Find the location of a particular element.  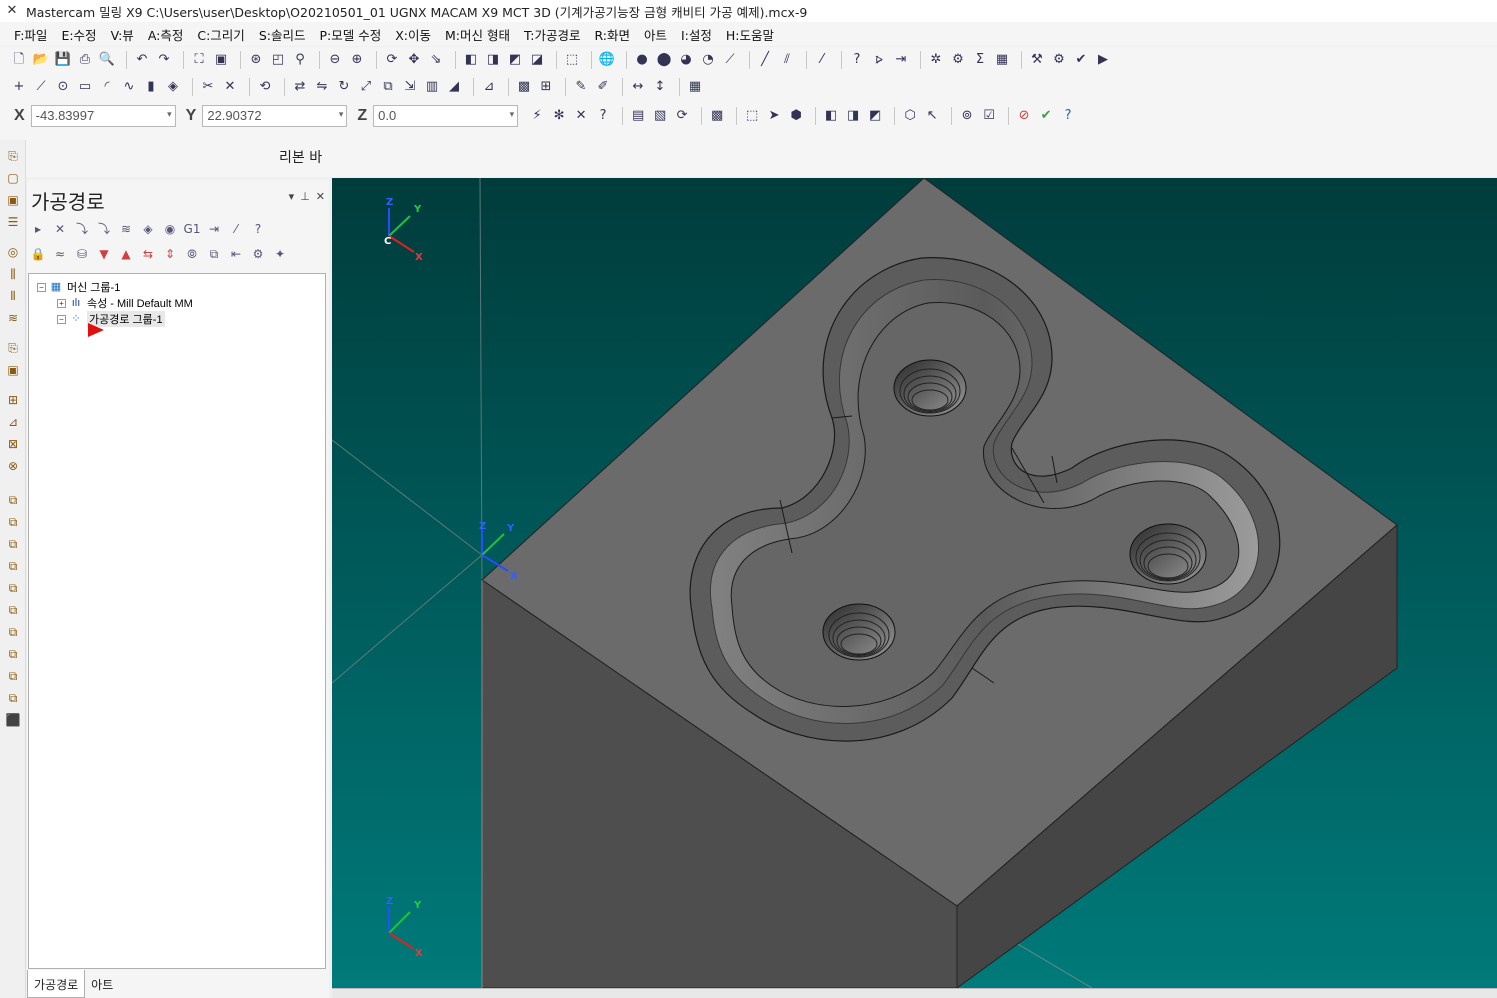

toggle-display-icon: ≈ is located at coordinates (60, 254).